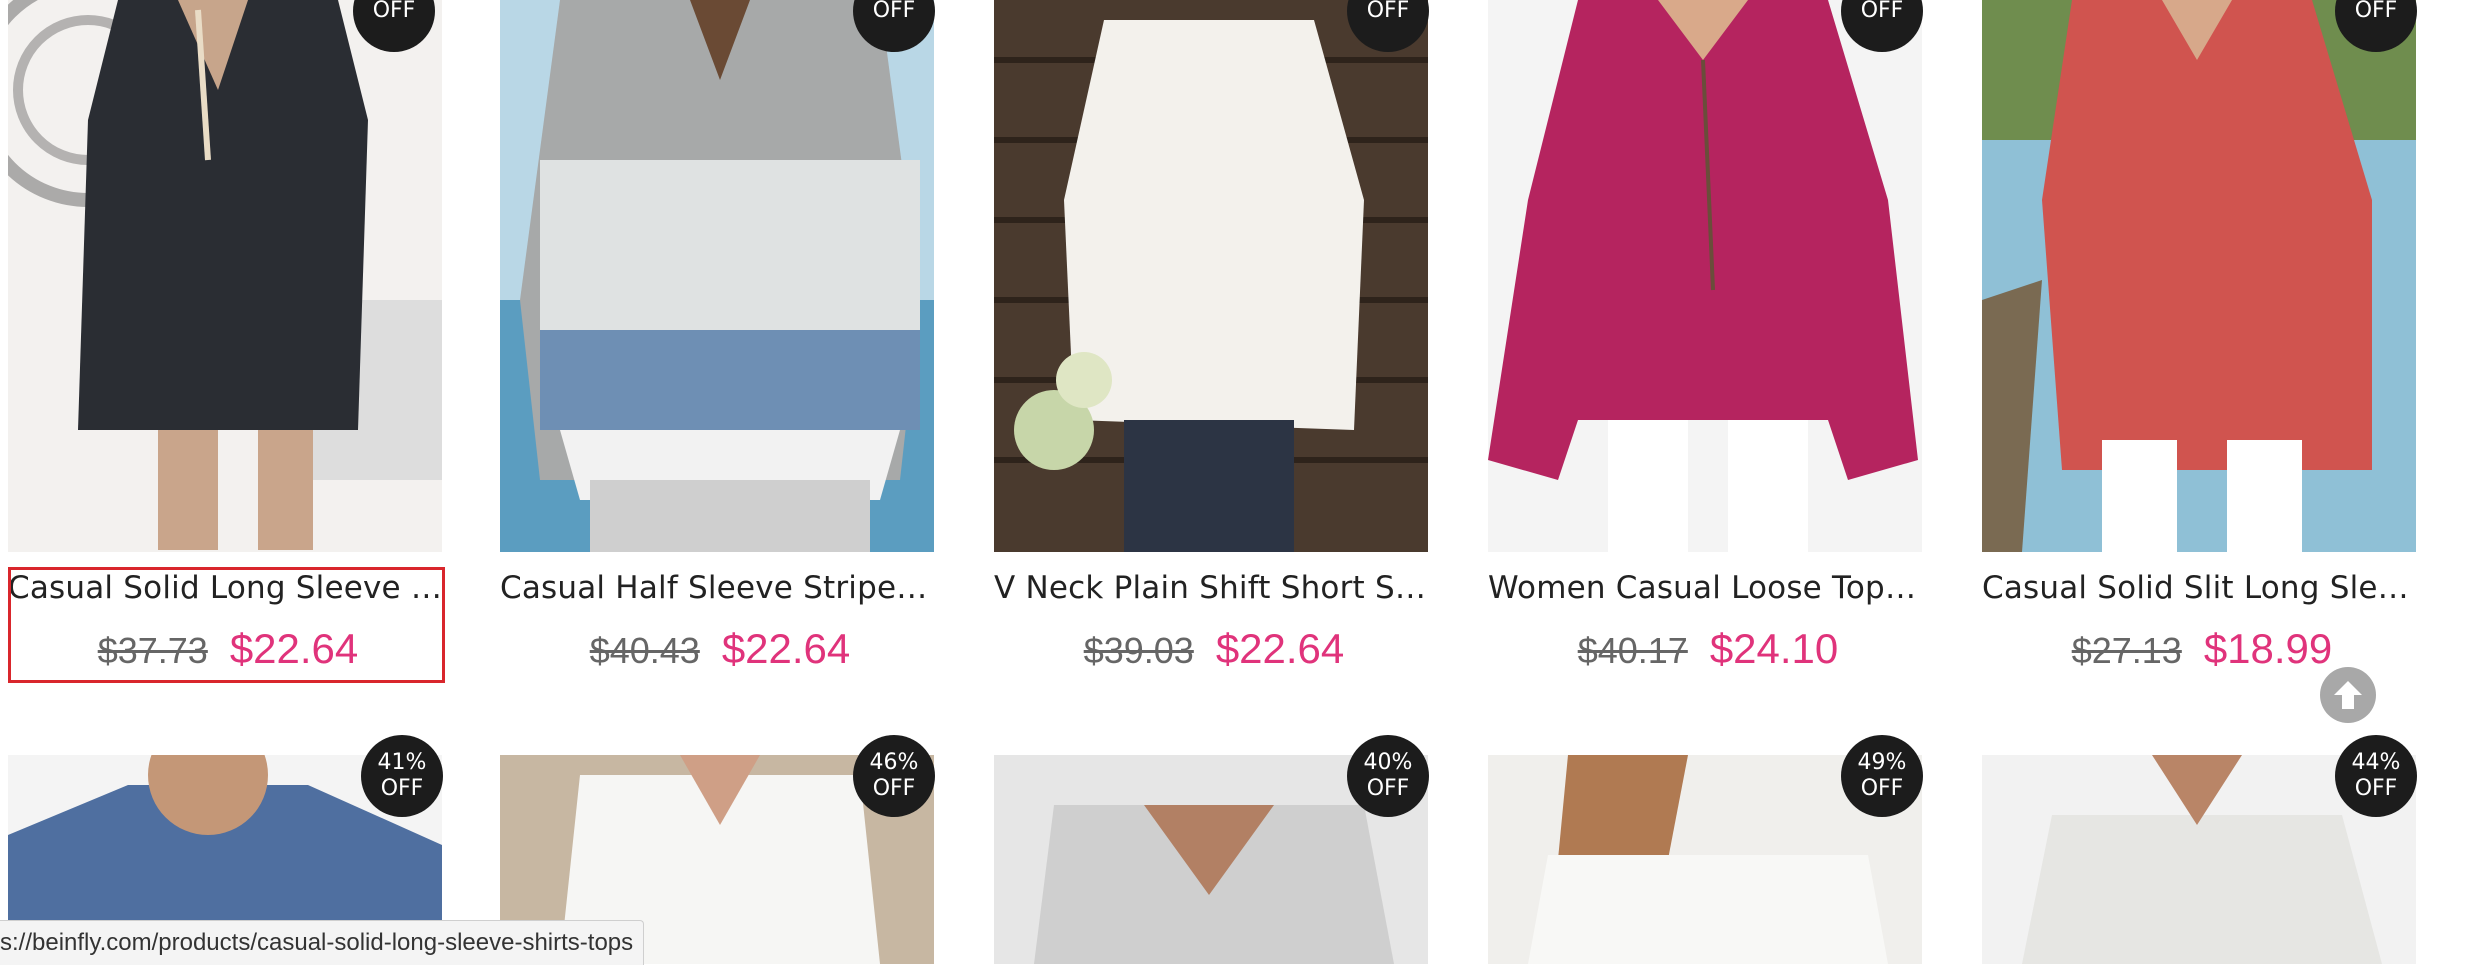 Image resolution: width=2482 pixels, height=965 pixels. I want to click on discount-badge: 41% OFF, so click(402, 776).